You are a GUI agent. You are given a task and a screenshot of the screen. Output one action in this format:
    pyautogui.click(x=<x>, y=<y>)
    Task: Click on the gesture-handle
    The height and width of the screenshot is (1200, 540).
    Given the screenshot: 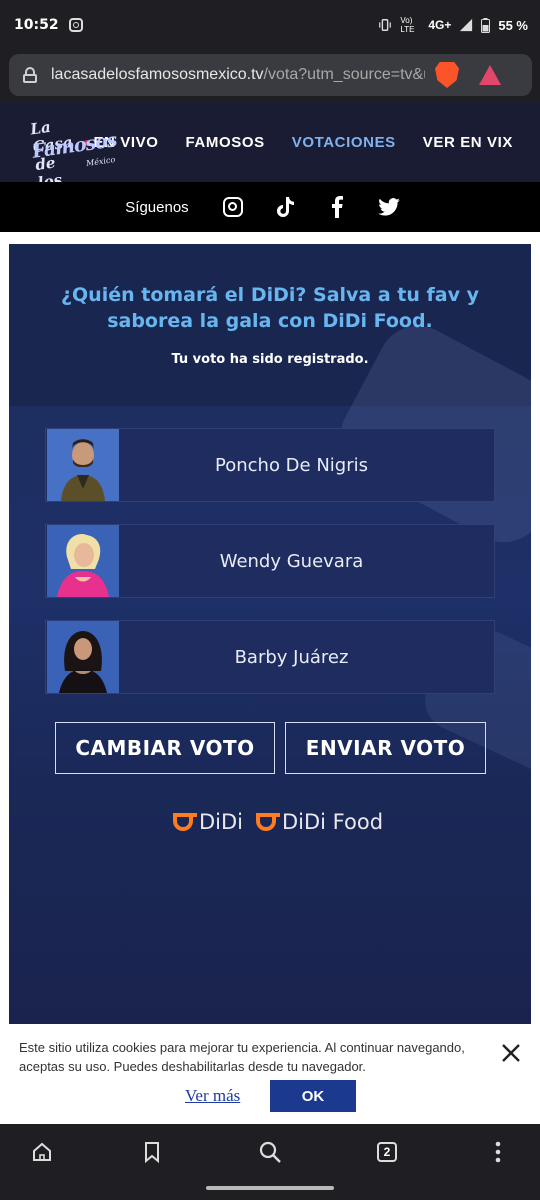 What is the action you would take?
    pyautogui.click(x=270, y=1188)
    